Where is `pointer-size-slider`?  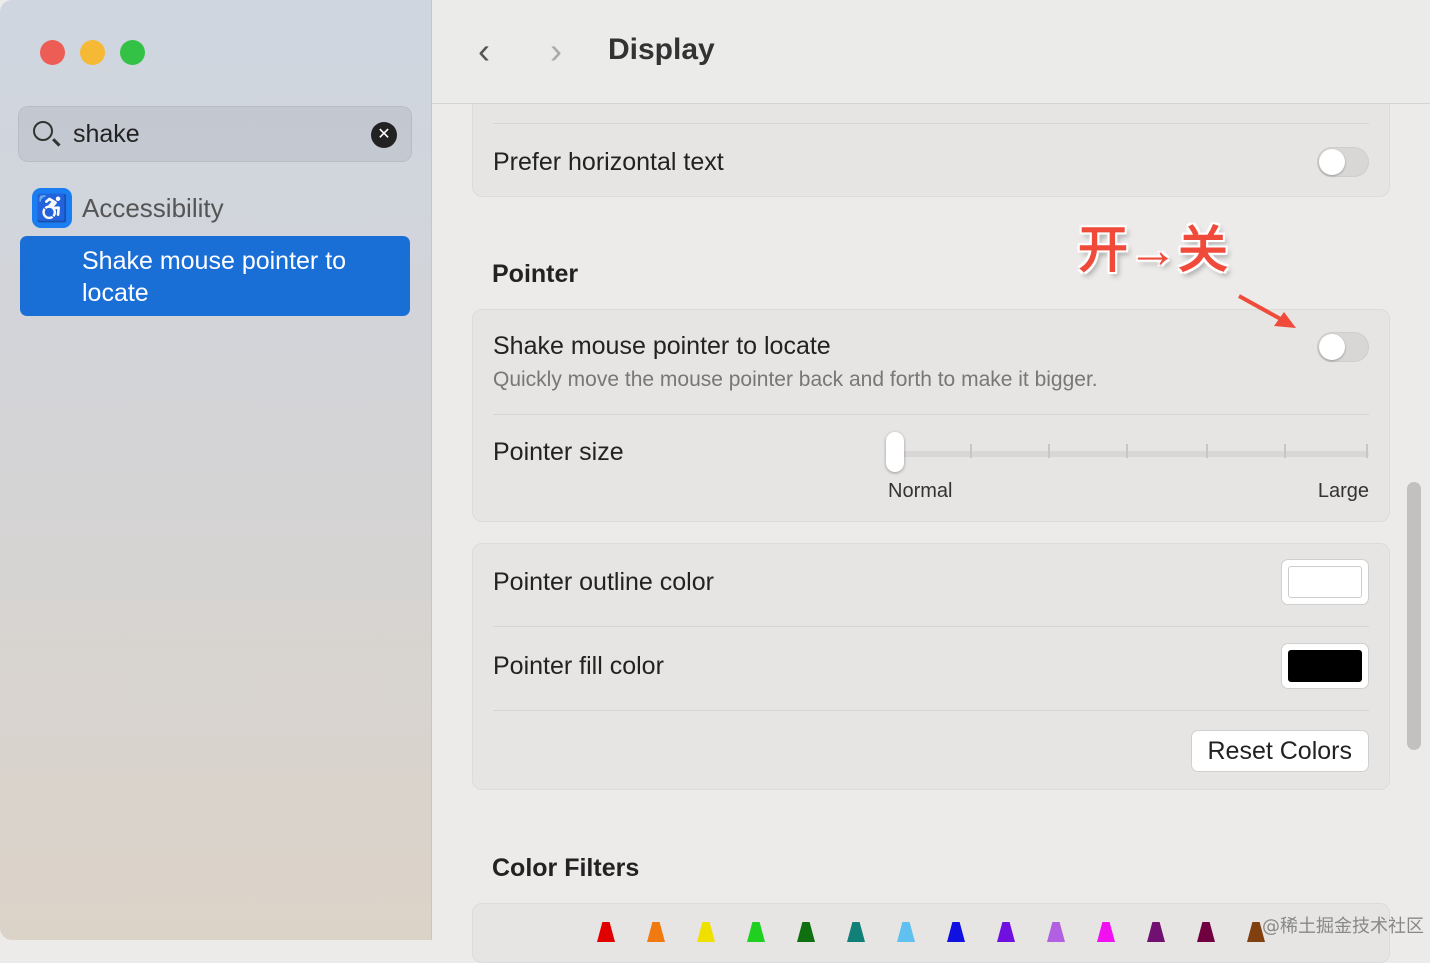 pointer-size-slider is located at coordinates (895, 452).